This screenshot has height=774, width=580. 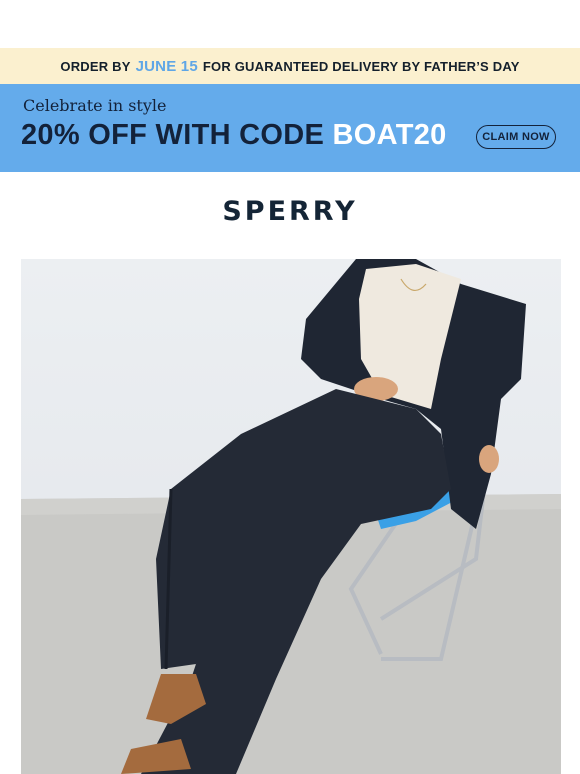 What do you see at coordinates (290, 24) in the screenshot?
I see `email-top-spacing` at bounding box center [290, 24].